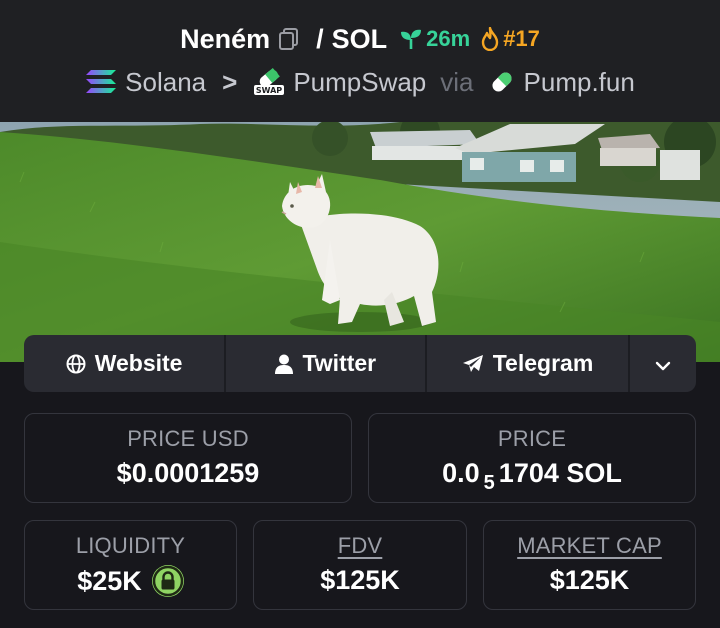 The height and width of the screenshot is (628, 720). I want to click on paper-plane-icon, so click(473, 364).